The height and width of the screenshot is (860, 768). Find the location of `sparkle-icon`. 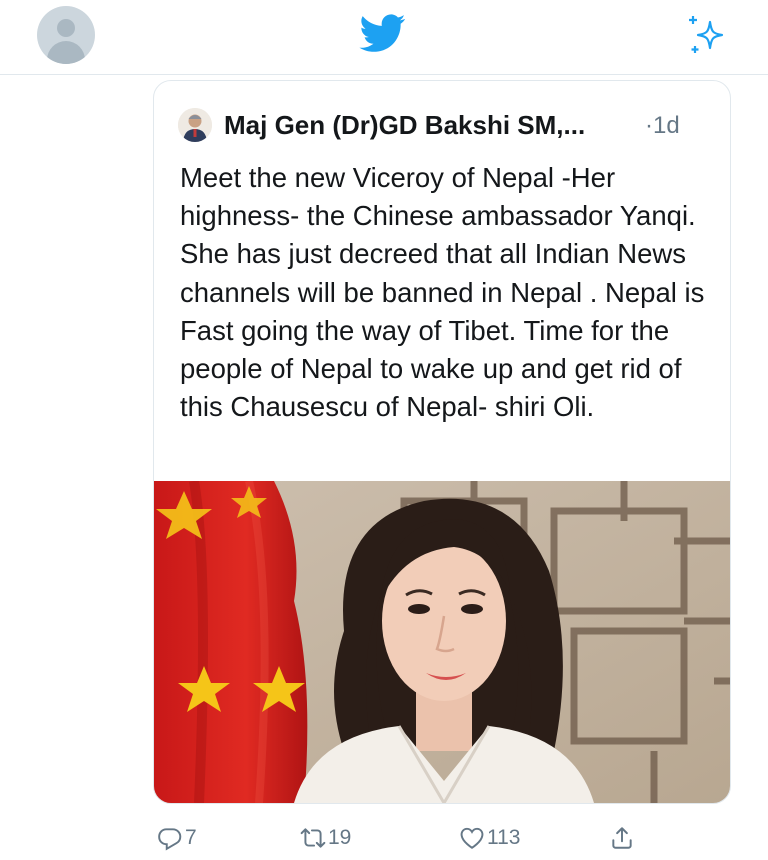

sparkle-icon is located at coordinates (707, 35).